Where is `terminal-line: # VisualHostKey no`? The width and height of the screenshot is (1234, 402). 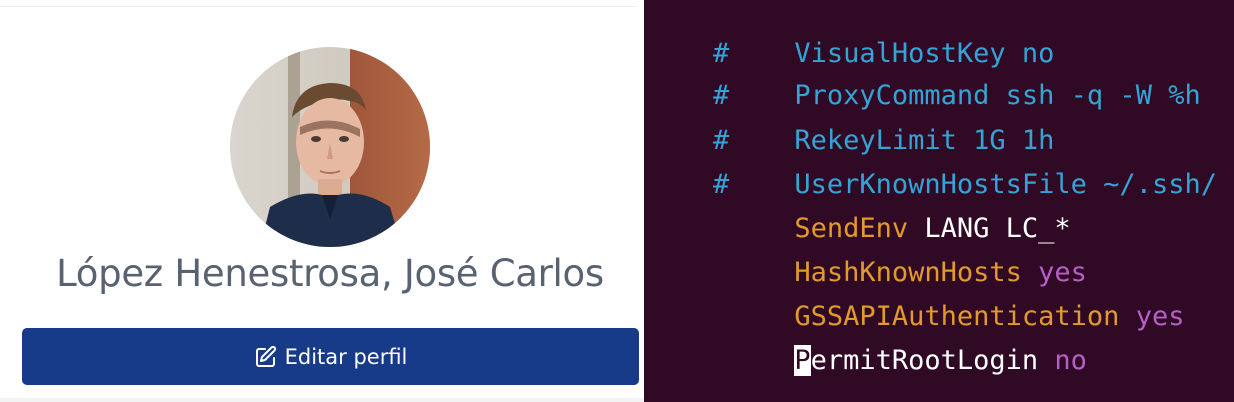
terminal-line: # VisualHostKey no is located at coordinates (851, 34).